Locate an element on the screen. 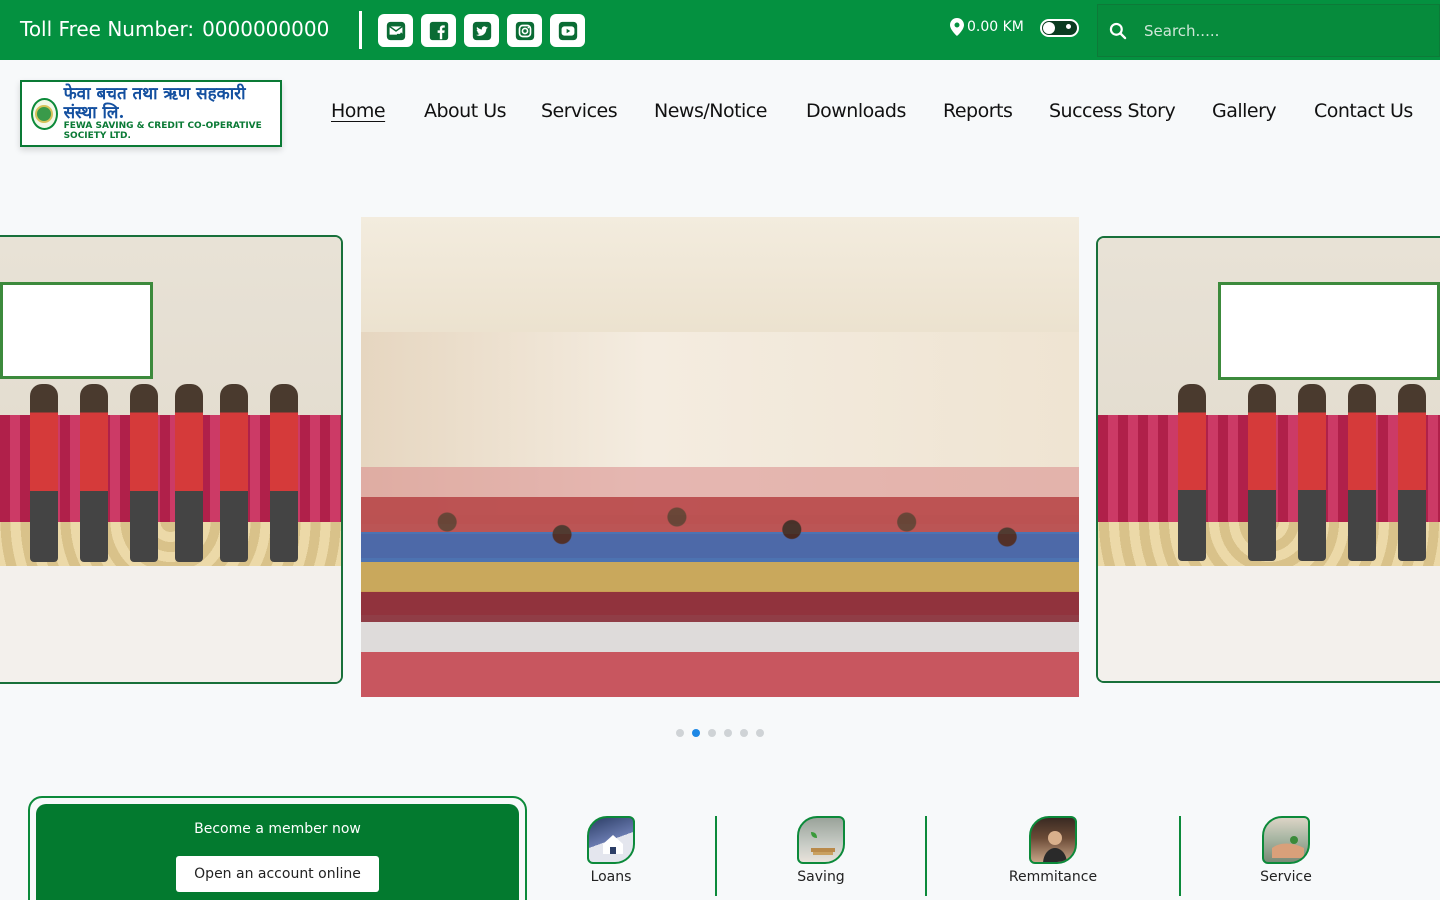 The width and height of the screenshot is (1440, 900). nav-reports: Reports is located at coordinates (978, 111).